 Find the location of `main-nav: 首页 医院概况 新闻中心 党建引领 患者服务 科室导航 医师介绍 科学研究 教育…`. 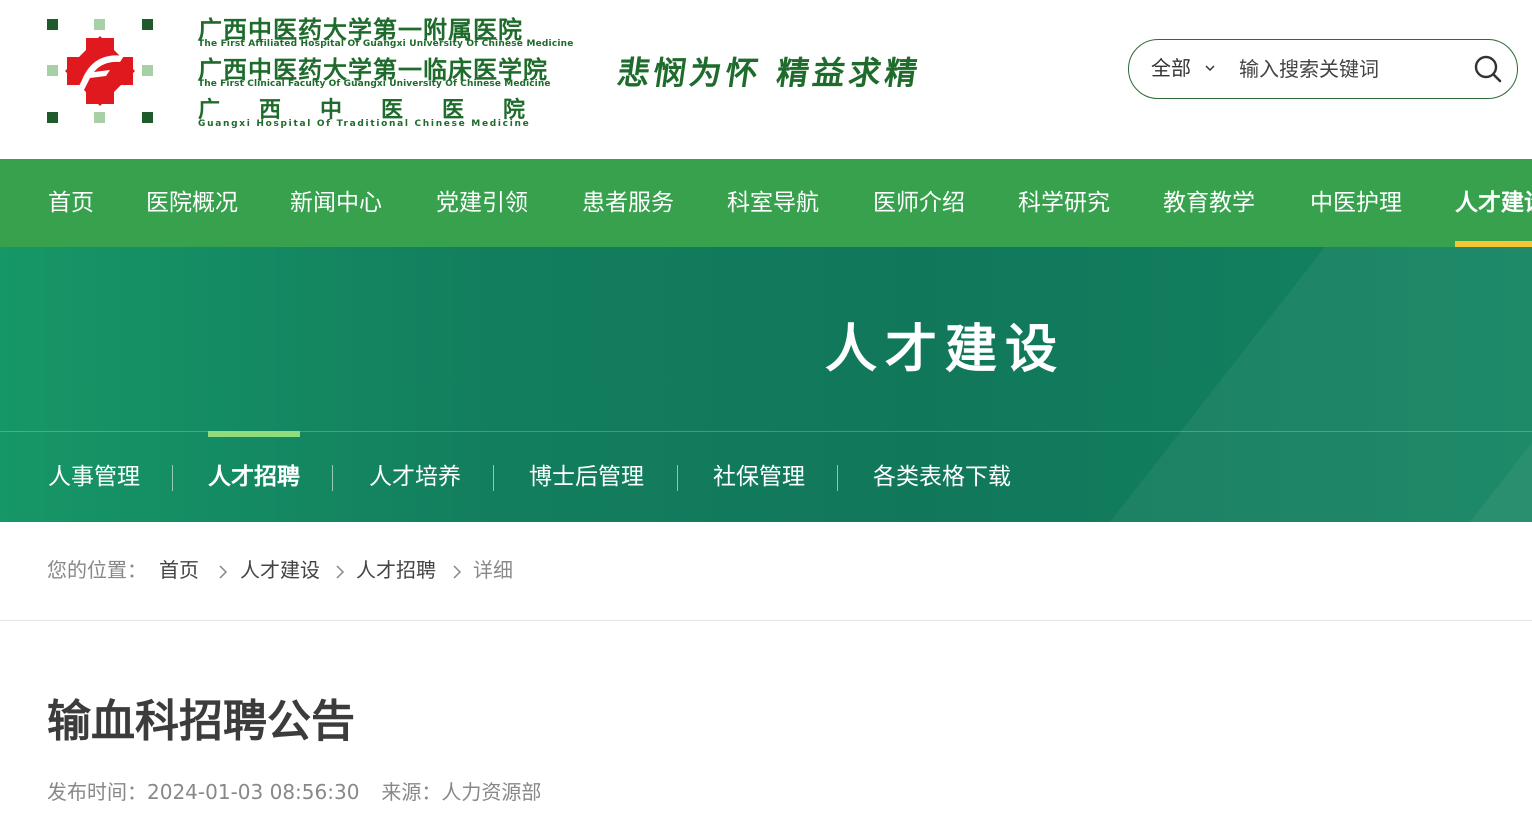

main-nav: 首页 医院概况 新闻中心 党建引领 患者服务 科室导航 医师介绍 科学研究 教育… is located at coordinates (766, 203).